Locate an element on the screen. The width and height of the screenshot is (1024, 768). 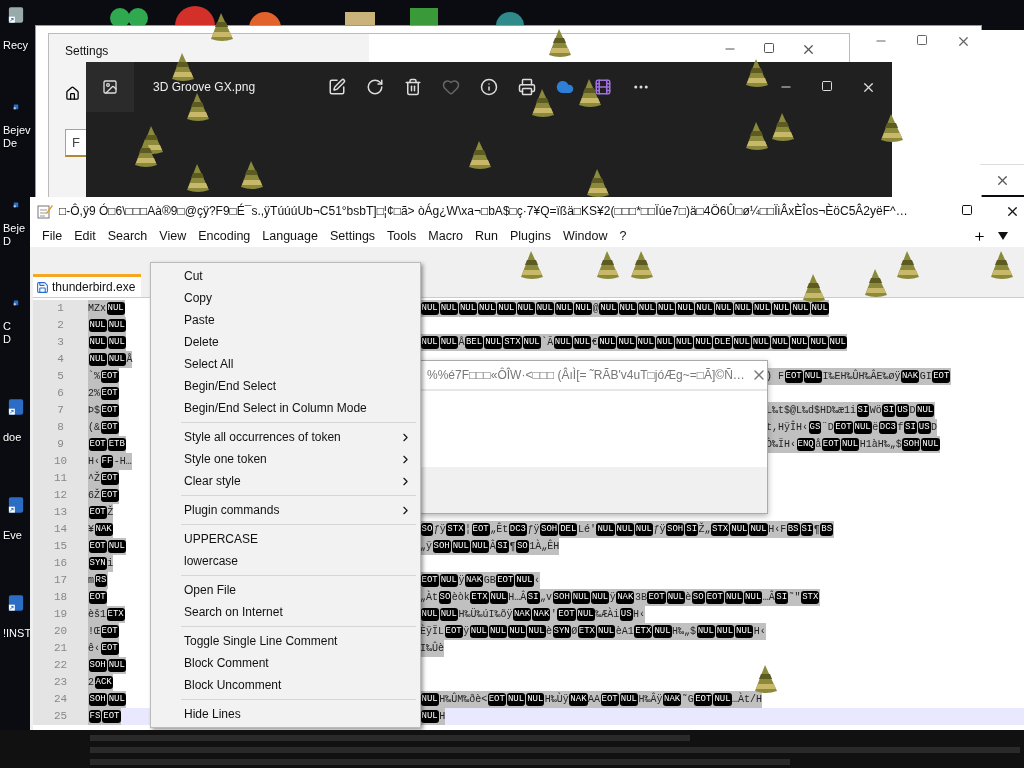
menu-item: Block Comment is located at coordinates (285, 663).